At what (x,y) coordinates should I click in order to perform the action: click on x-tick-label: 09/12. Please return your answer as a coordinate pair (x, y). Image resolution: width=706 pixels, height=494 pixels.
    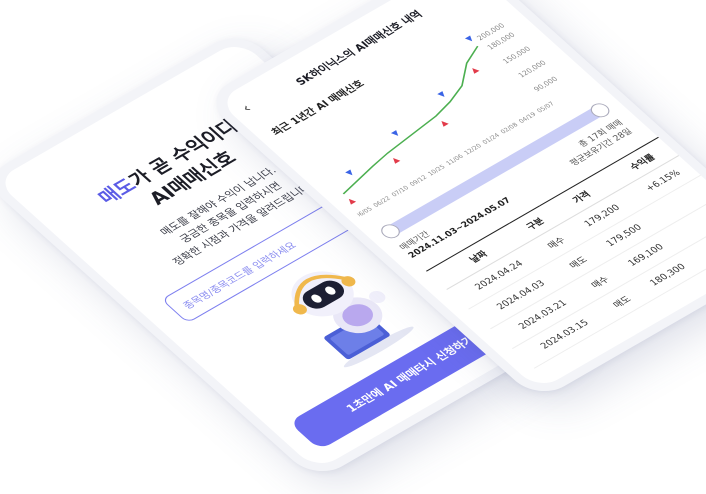
    Looking at the image, I should click on (418, 180).